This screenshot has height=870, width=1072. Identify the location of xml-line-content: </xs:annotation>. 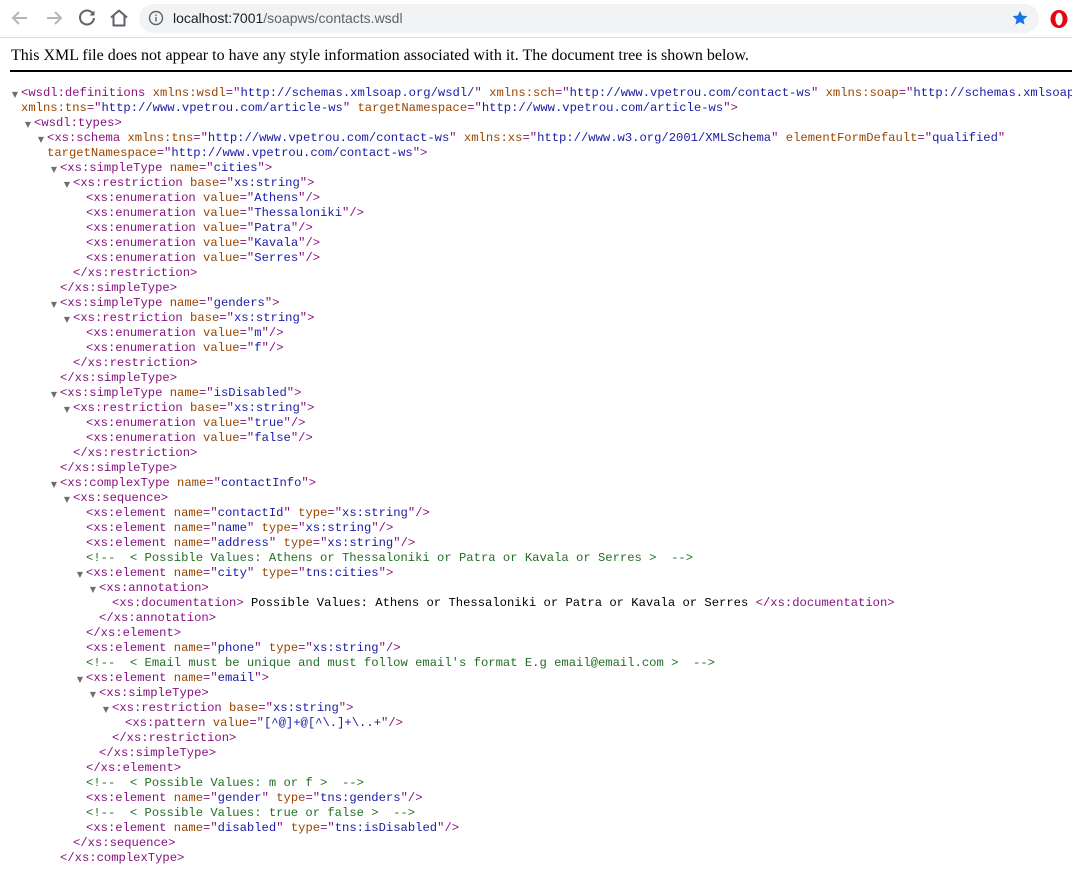
(157, 618).